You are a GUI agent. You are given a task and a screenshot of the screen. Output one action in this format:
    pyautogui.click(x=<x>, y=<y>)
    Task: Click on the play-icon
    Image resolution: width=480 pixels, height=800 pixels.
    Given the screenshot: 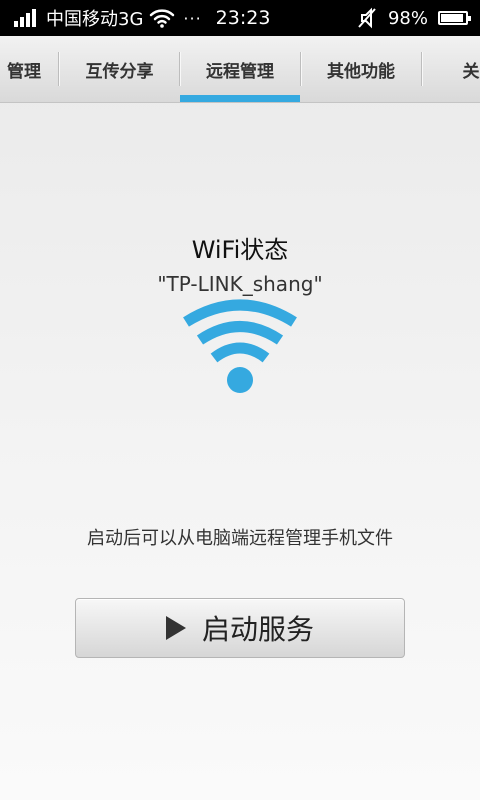 What is the action you would take?
    pyautogui.click(x=175, y=628)
    